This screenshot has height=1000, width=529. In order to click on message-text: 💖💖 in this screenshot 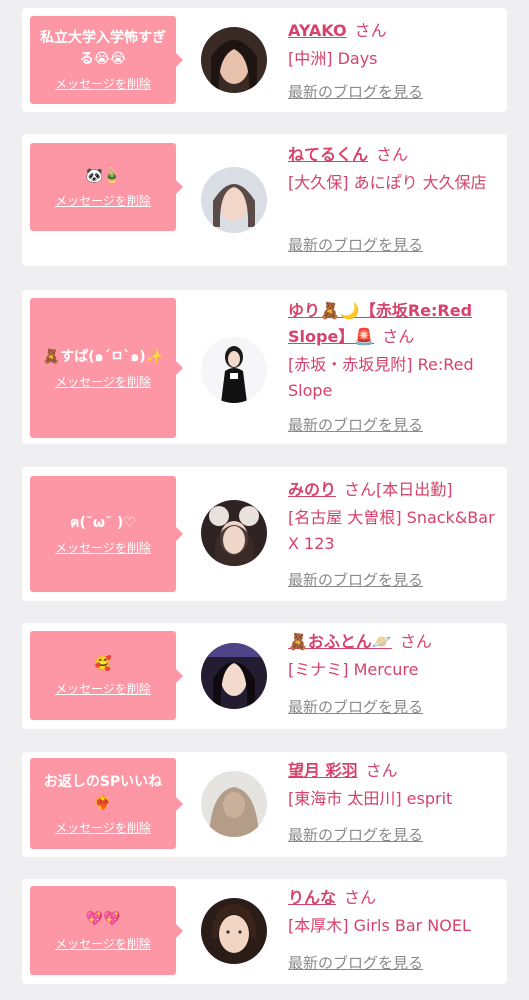, I will do `click(103, 919)`.